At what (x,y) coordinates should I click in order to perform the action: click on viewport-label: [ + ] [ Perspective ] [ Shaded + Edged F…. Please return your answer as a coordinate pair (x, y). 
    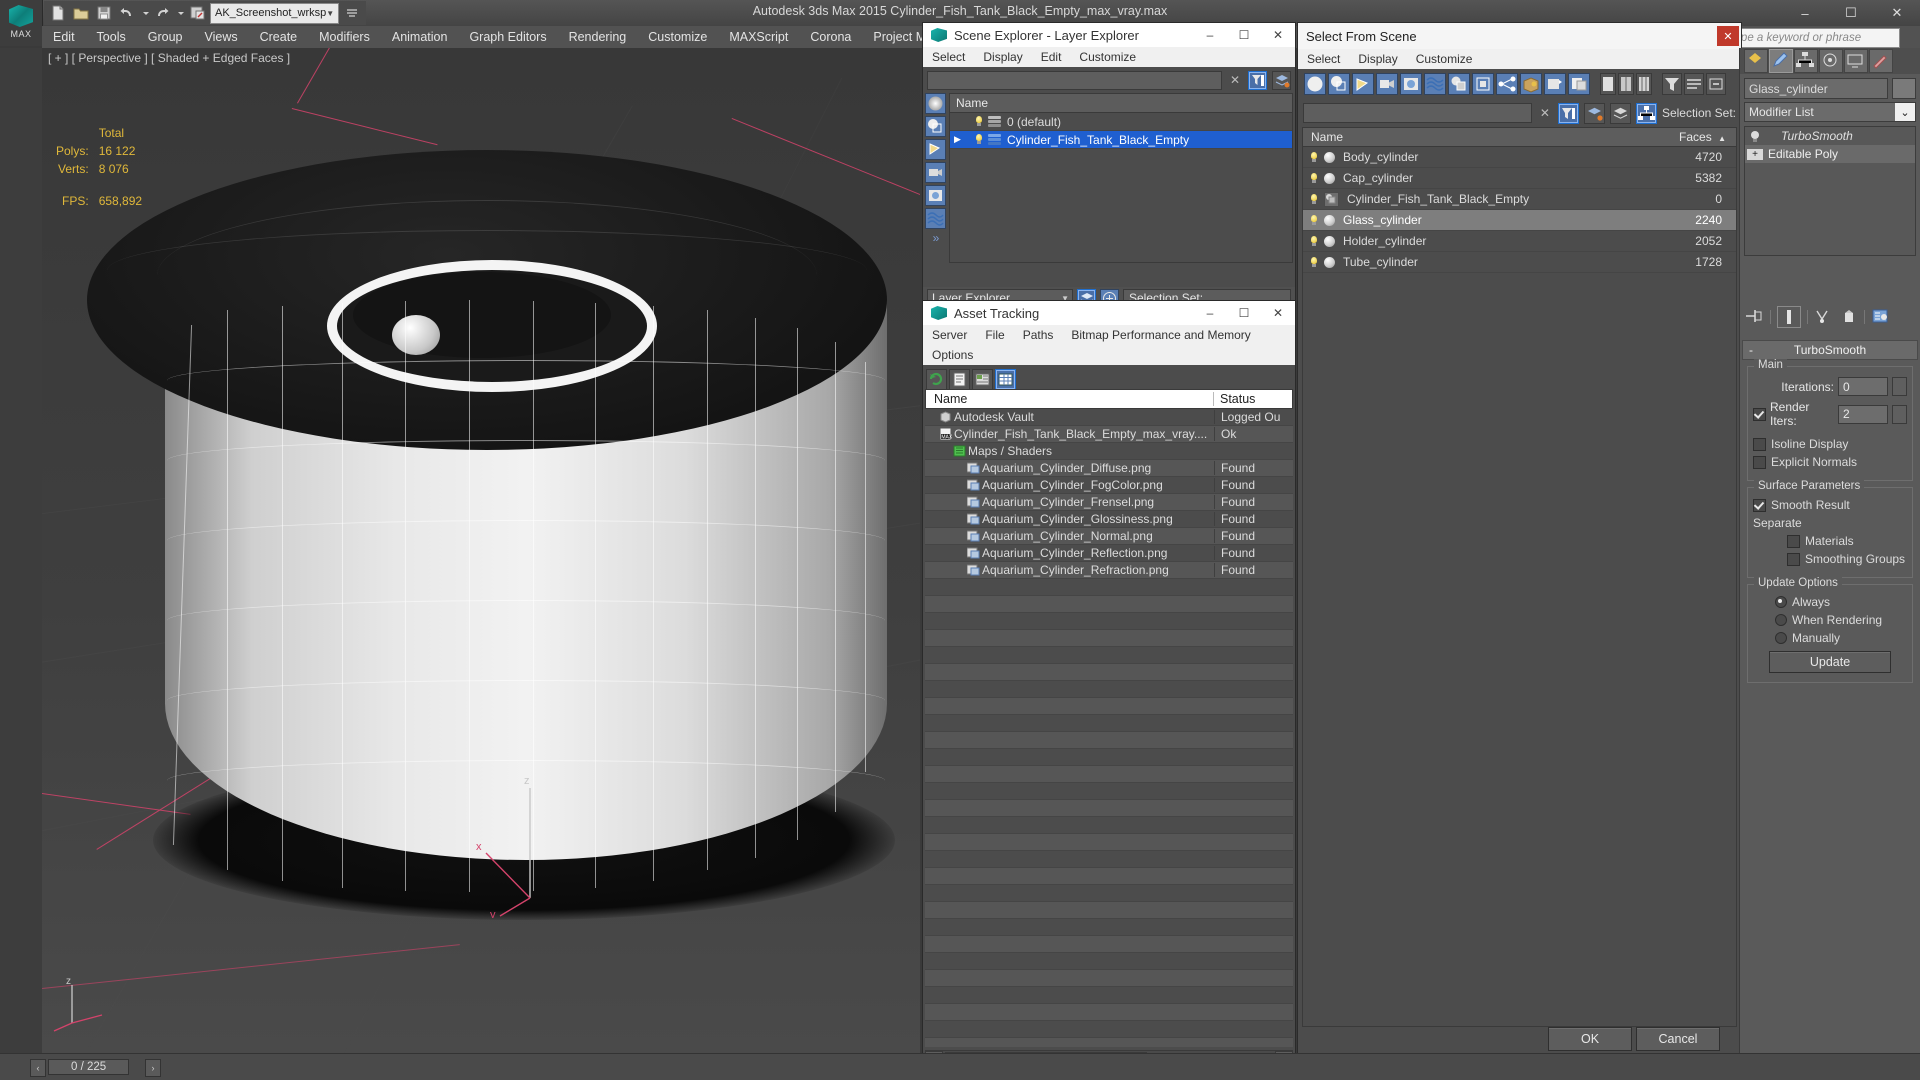
    Looking at the image, I should click on (169, 58).